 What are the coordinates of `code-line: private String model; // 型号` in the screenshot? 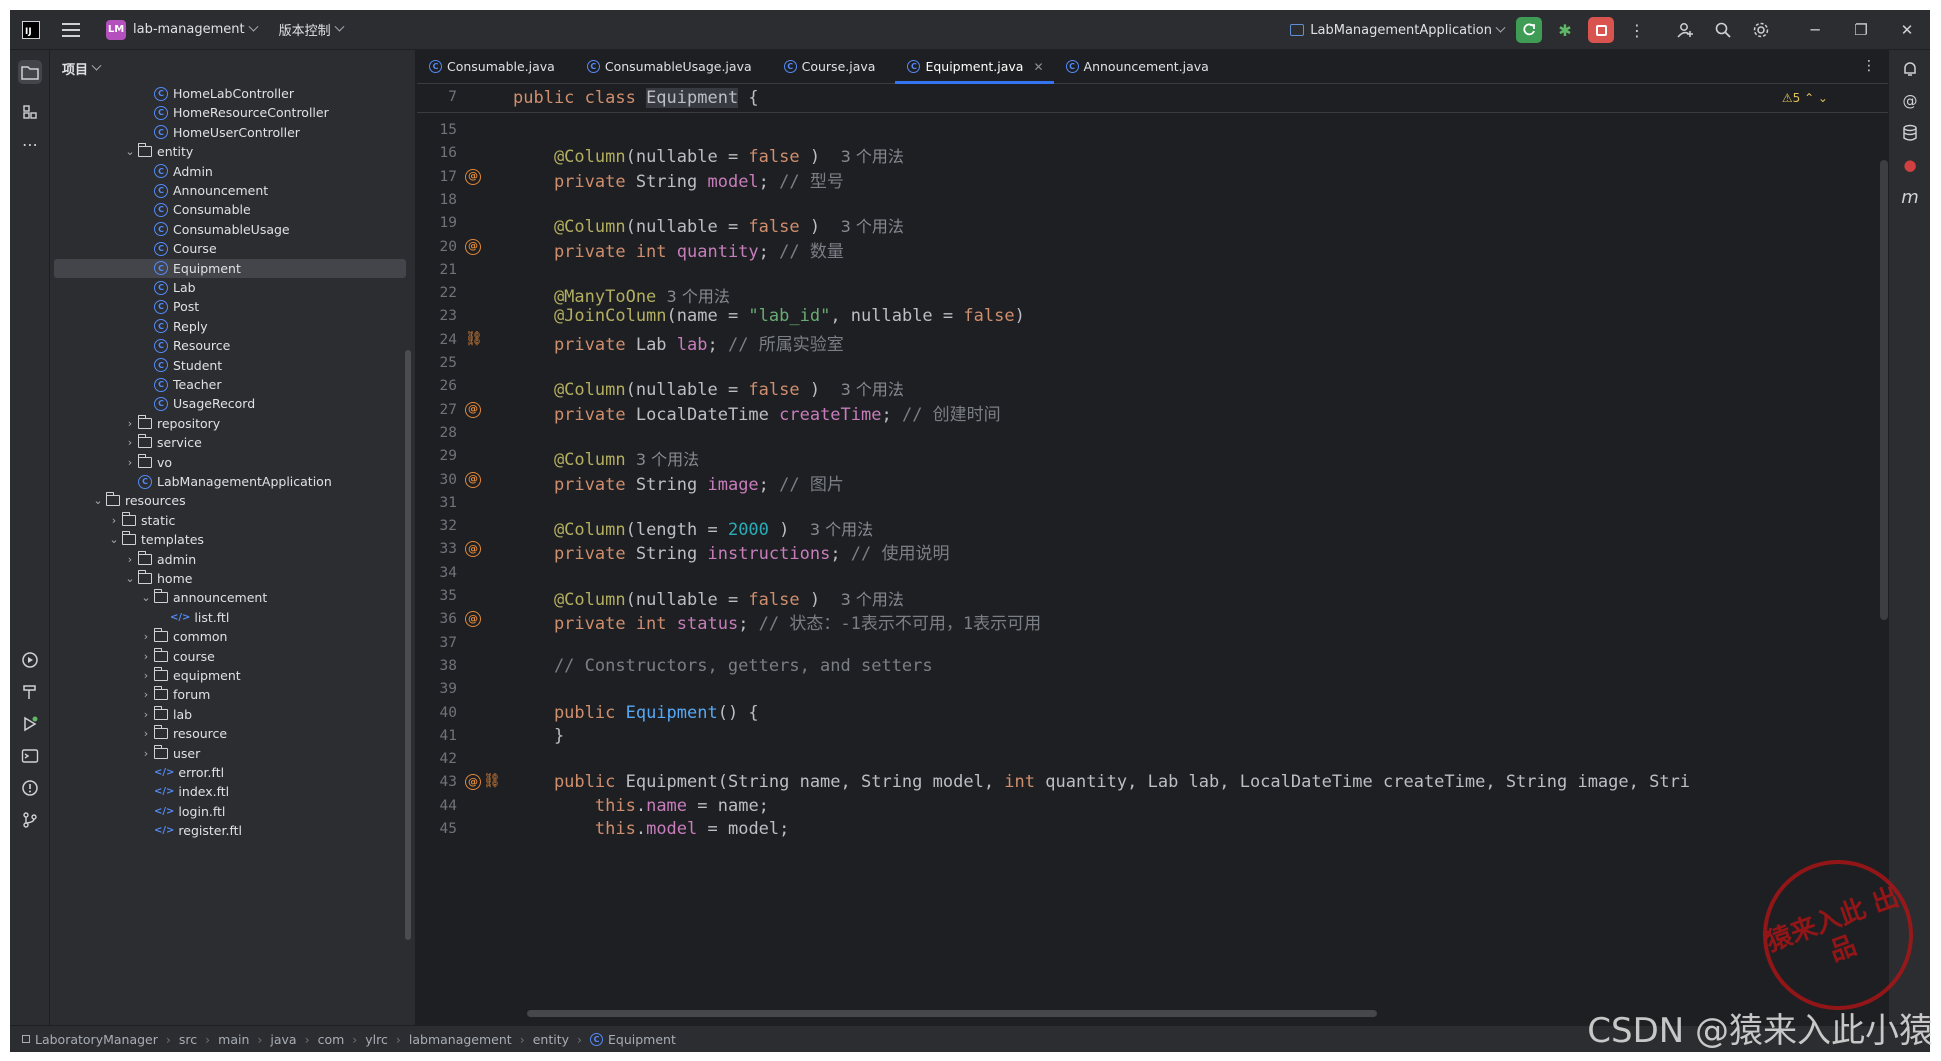 It's located at (678, 179).